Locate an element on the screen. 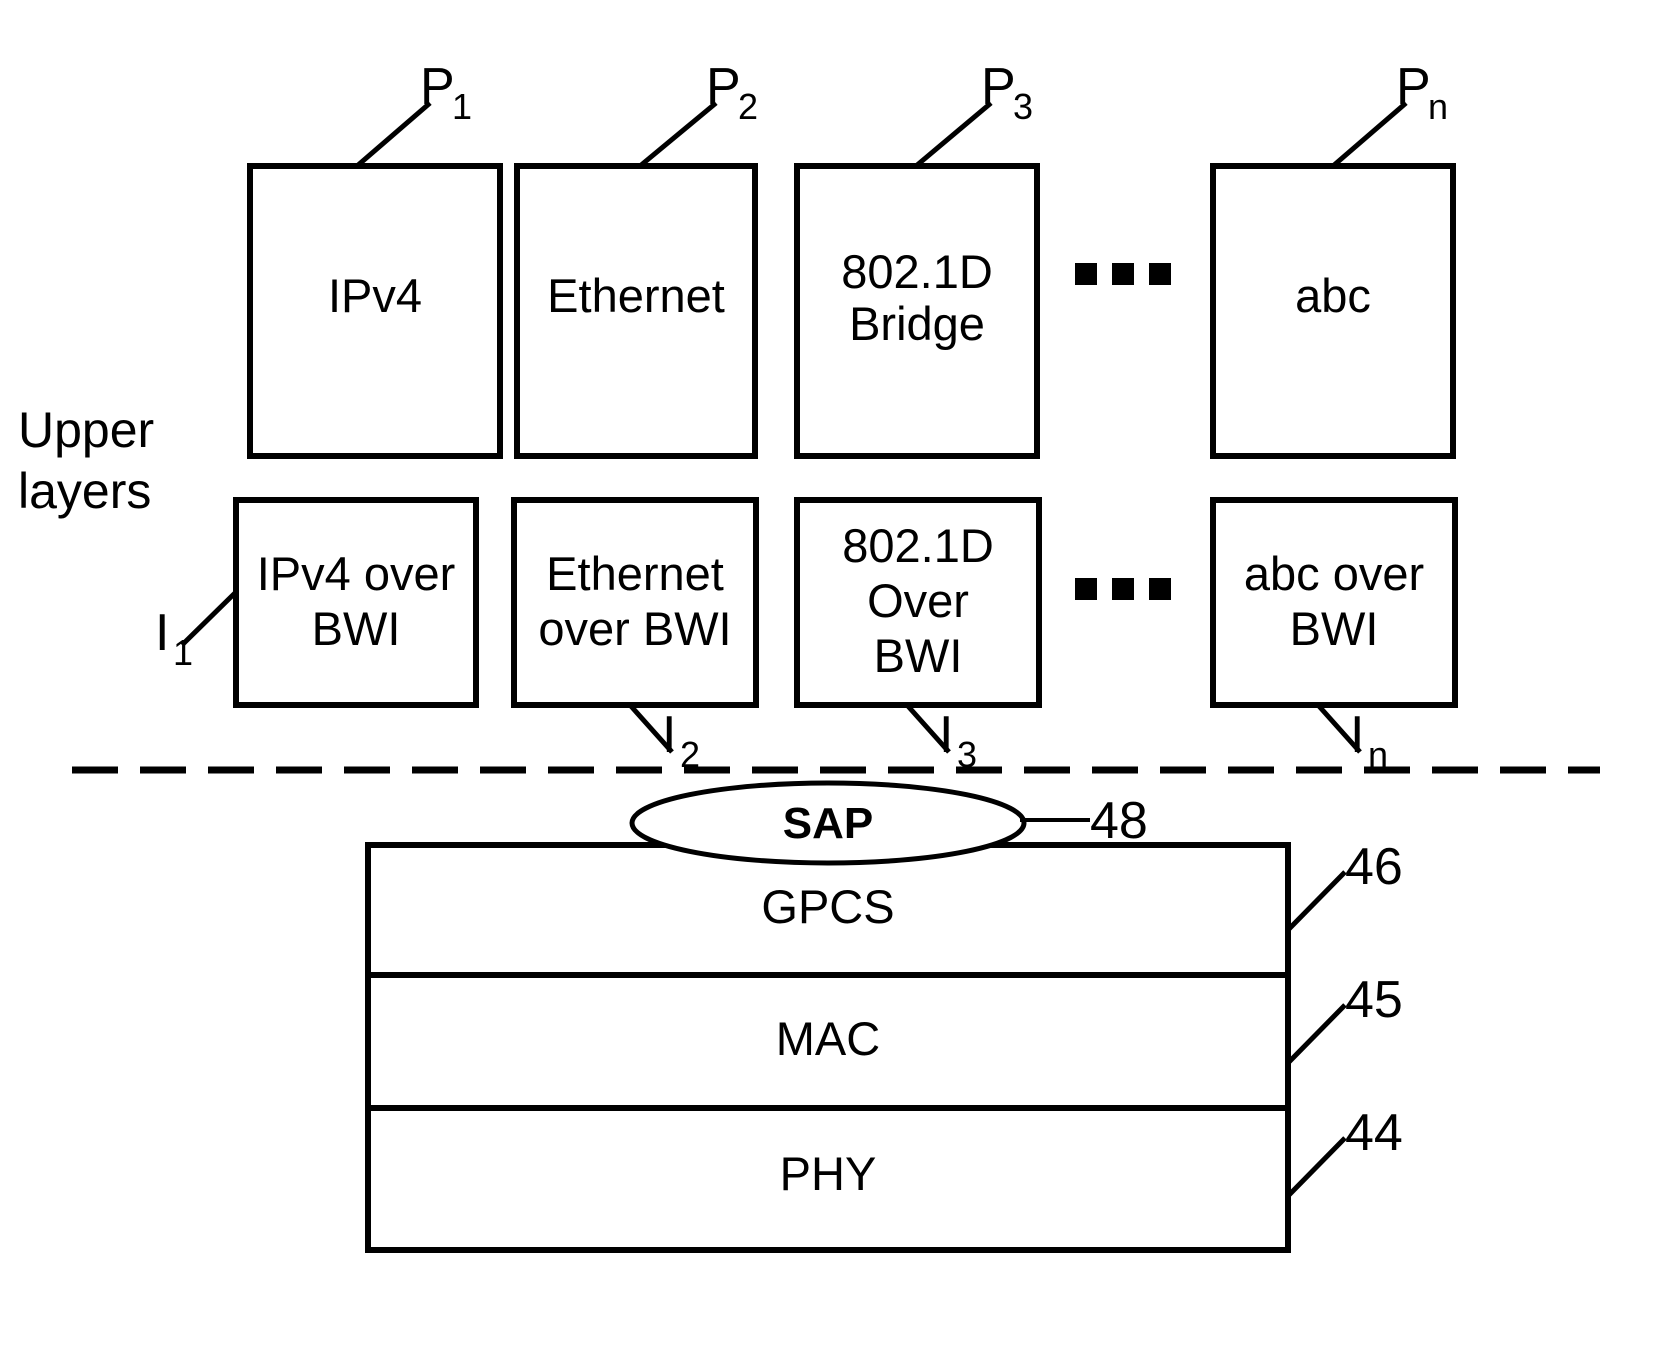 This screenshot has width=1665, height=1367. tag-pn: P n is located at coordinates (1422, 92).